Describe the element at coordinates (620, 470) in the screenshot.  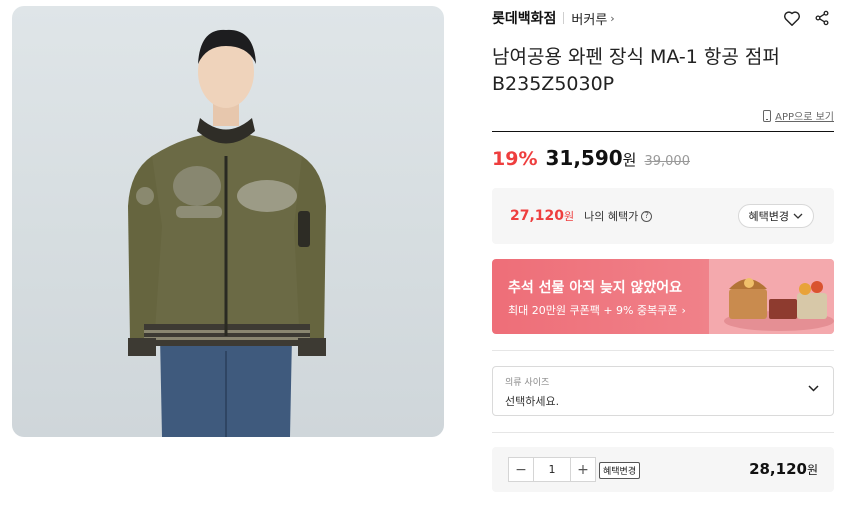
I see `change-benefit-tag: 혜택변경` at that location.